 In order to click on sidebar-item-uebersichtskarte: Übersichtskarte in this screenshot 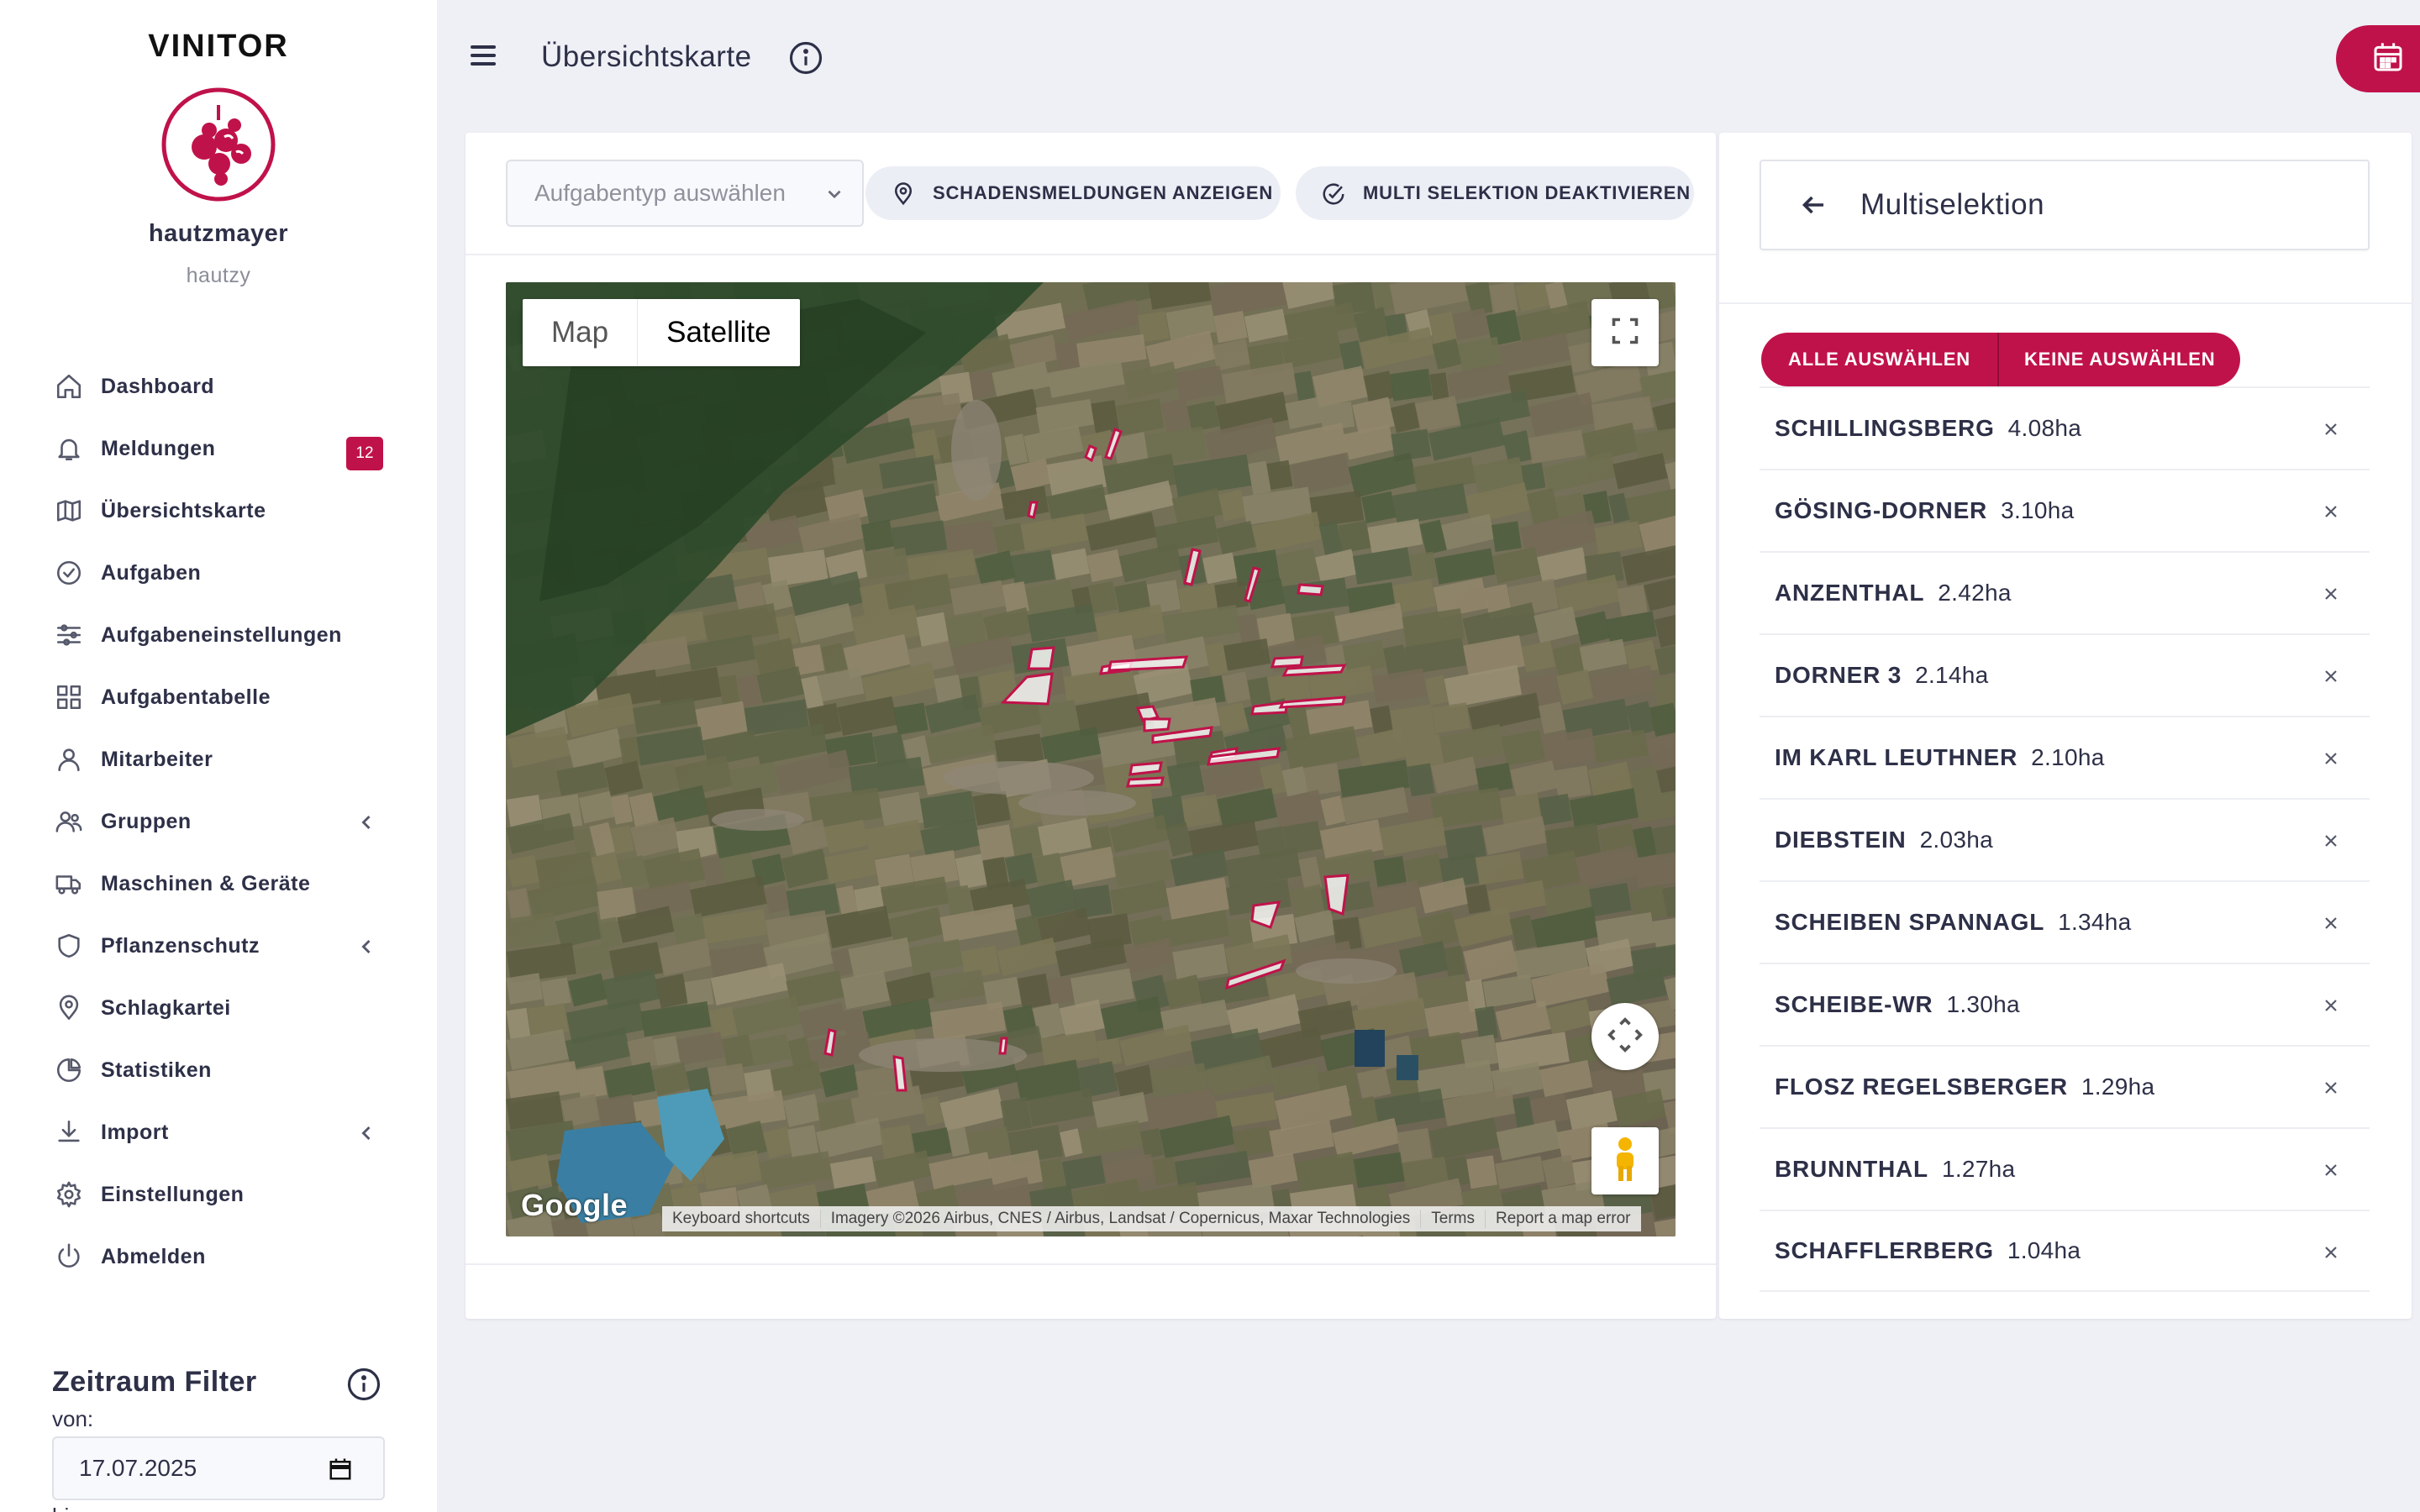, I will do `click(218, 511)`.